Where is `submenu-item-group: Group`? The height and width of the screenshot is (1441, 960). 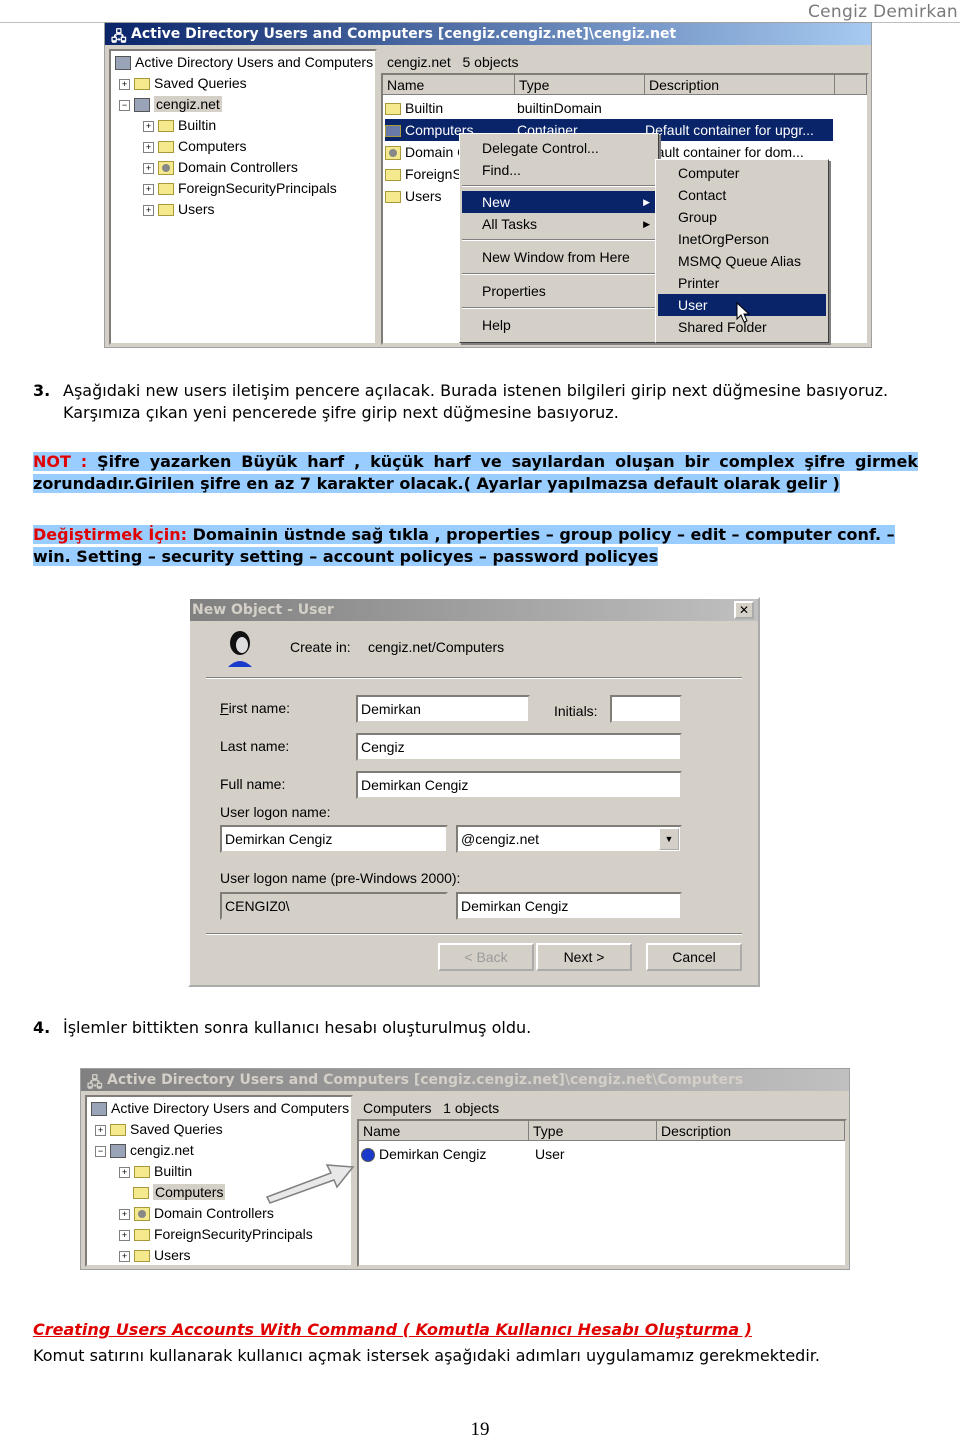
submenu-item-group: Group is located at coordinates (742, 217).